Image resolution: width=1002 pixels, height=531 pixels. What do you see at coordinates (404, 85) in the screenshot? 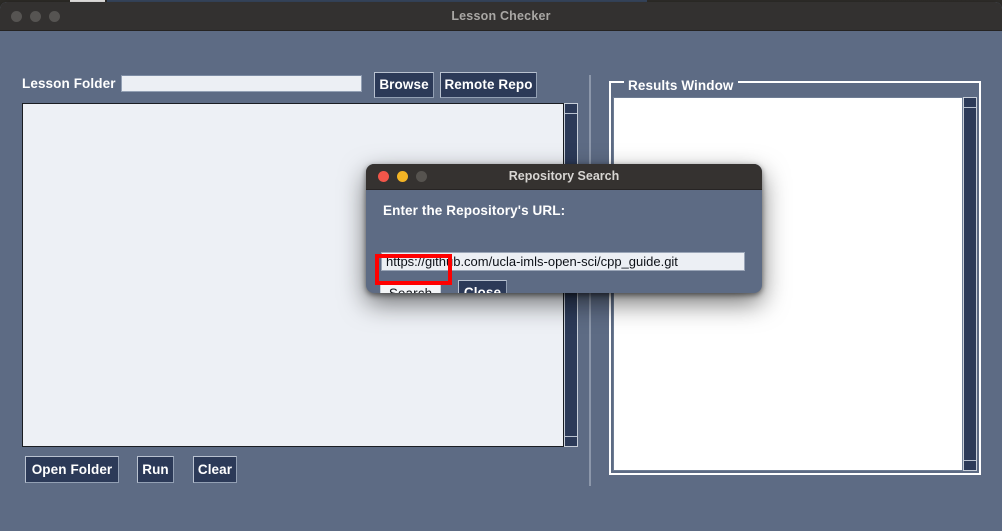
I see `browse-button: Browse` at bounding box center [404, 85].